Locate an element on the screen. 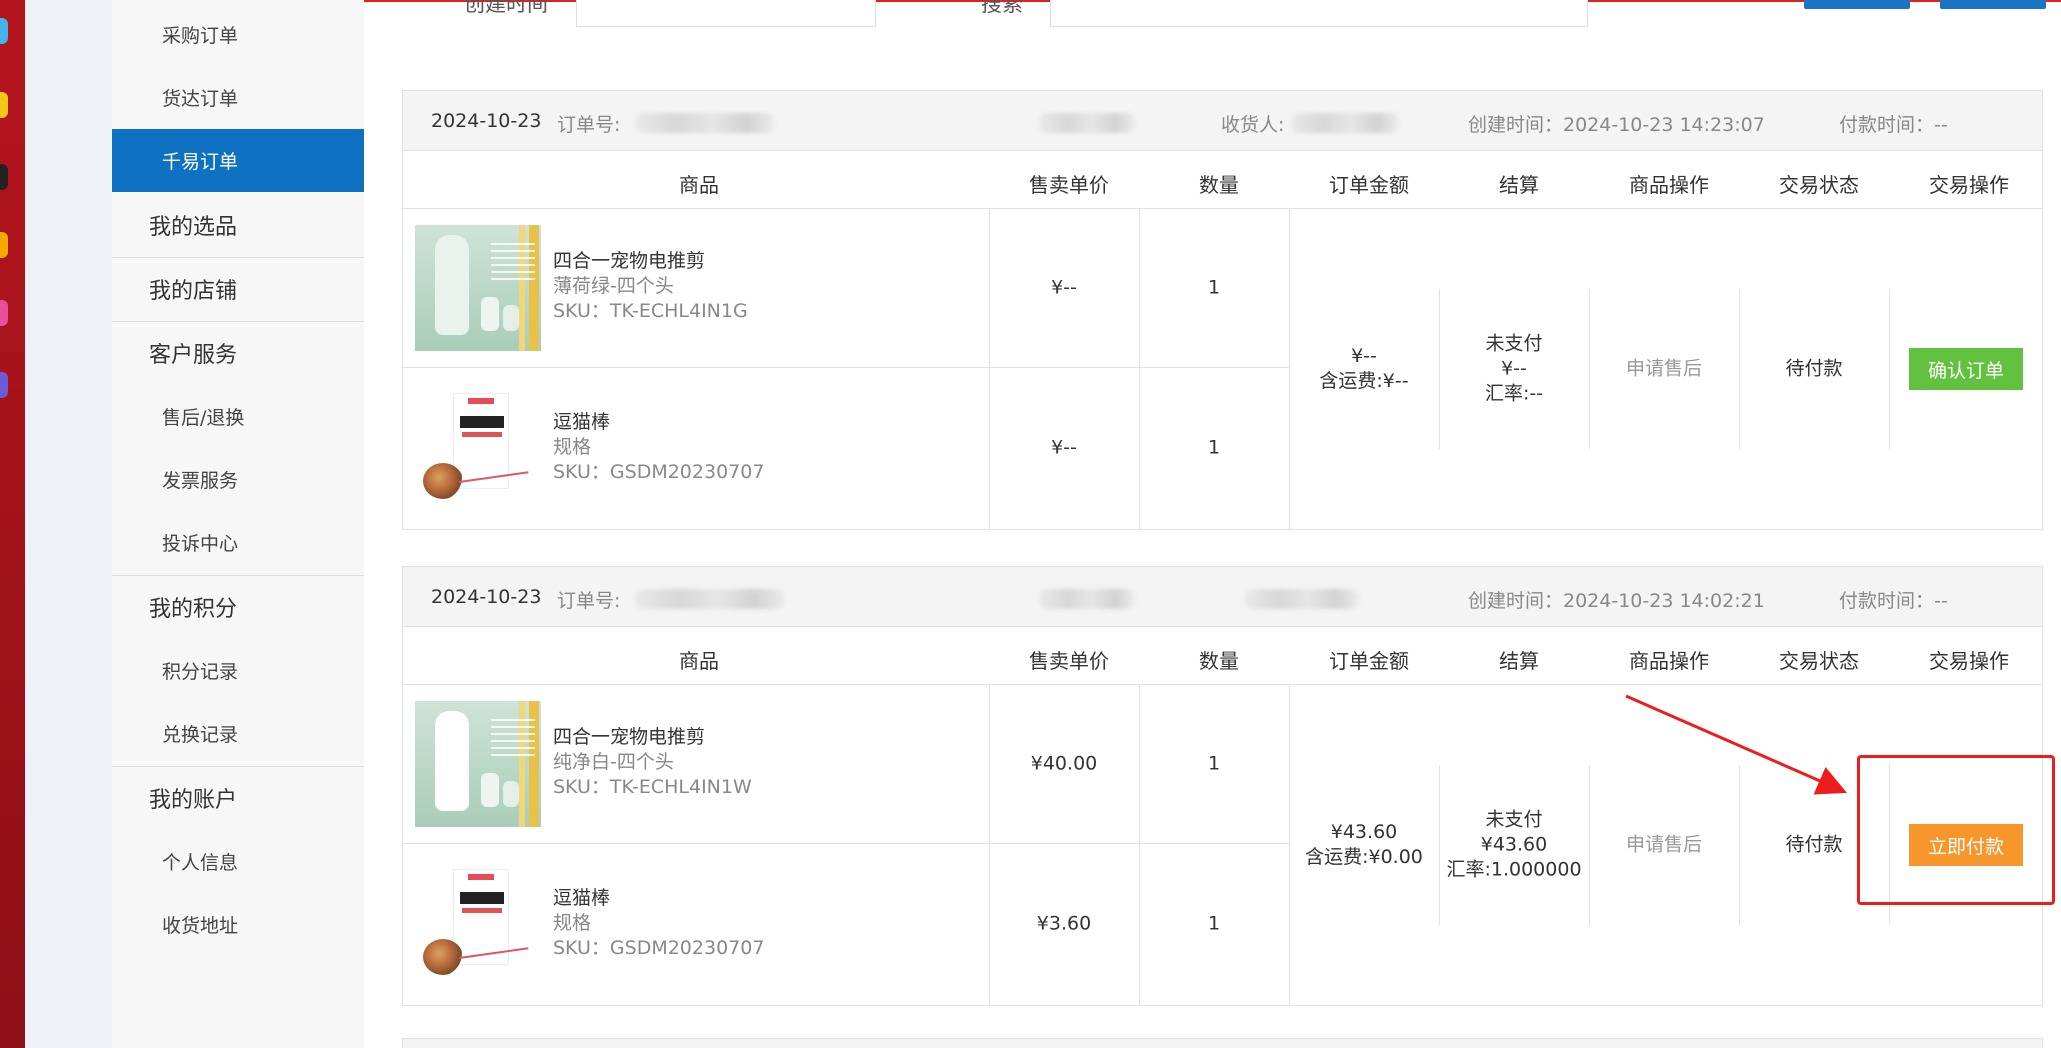 The height and width of the screenshot is (1048, 2061). query-button is located at coordinates (1857, 4).